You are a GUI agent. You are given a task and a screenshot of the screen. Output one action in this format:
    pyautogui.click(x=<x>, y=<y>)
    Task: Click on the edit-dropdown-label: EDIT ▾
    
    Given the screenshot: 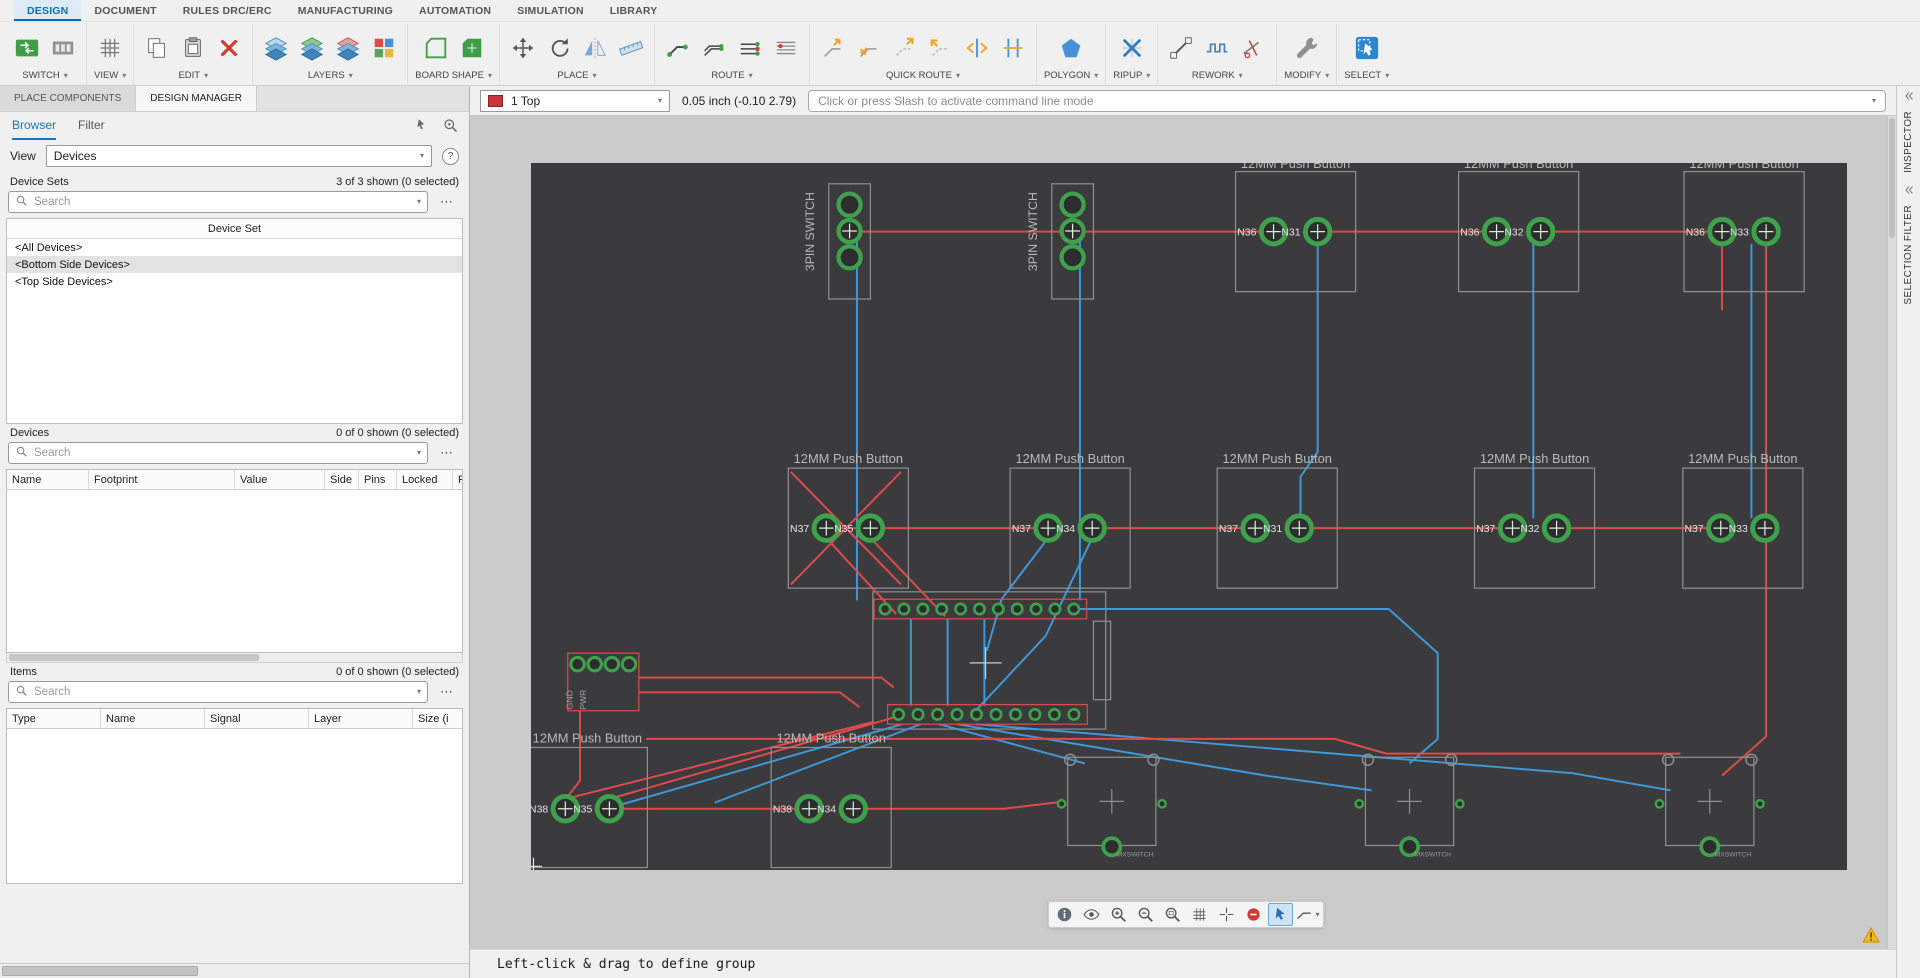 What is the action you would take?
    pyautogui.click(x=193, y=76)
    